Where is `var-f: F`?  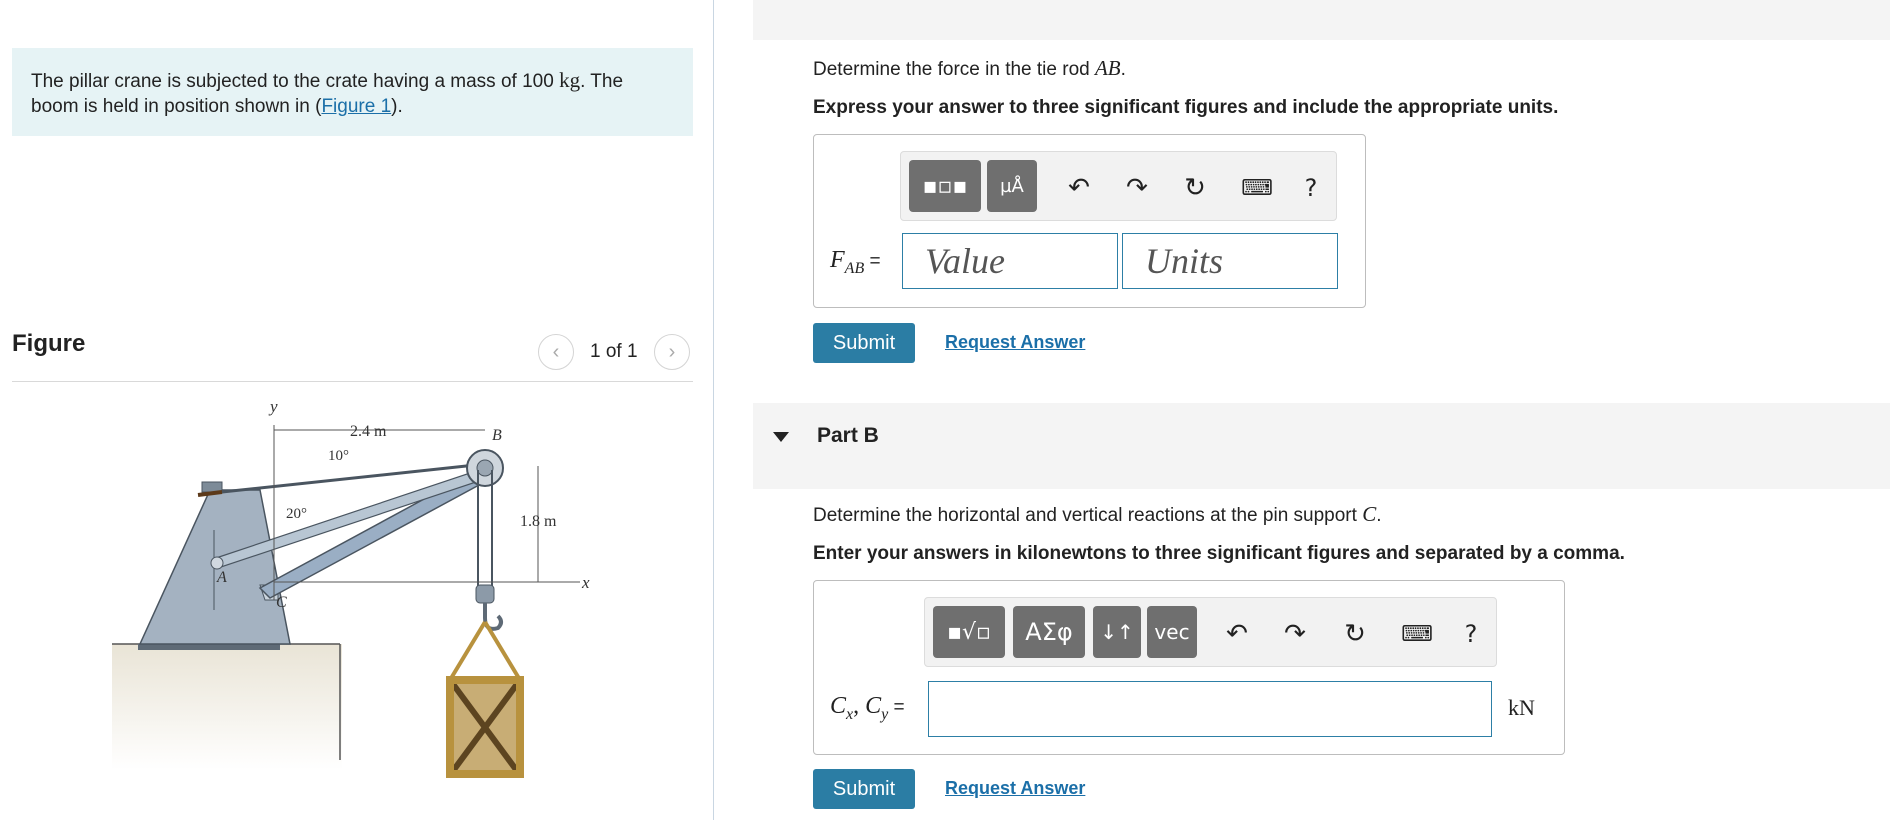
var-f: F is located at coordinates (837, 260).